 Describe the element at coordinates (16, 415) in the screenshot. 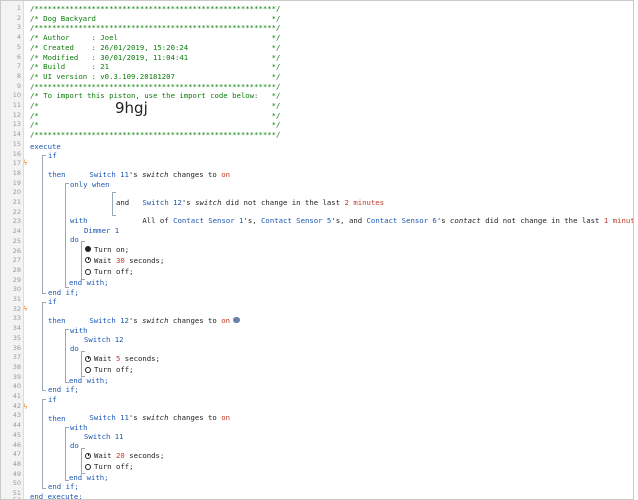

I see `line-number: 43` at that location.